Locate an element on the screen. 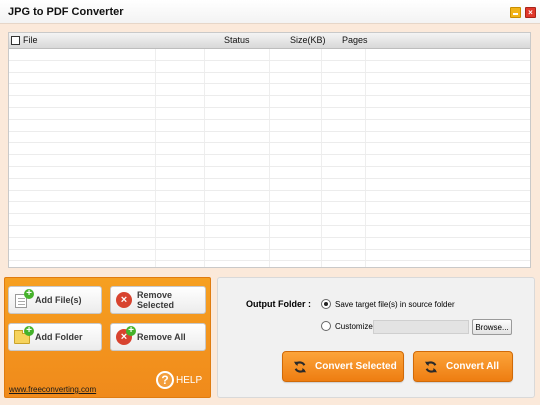  add-files-button: + Add File(s) is located at coordinates (55, 300).